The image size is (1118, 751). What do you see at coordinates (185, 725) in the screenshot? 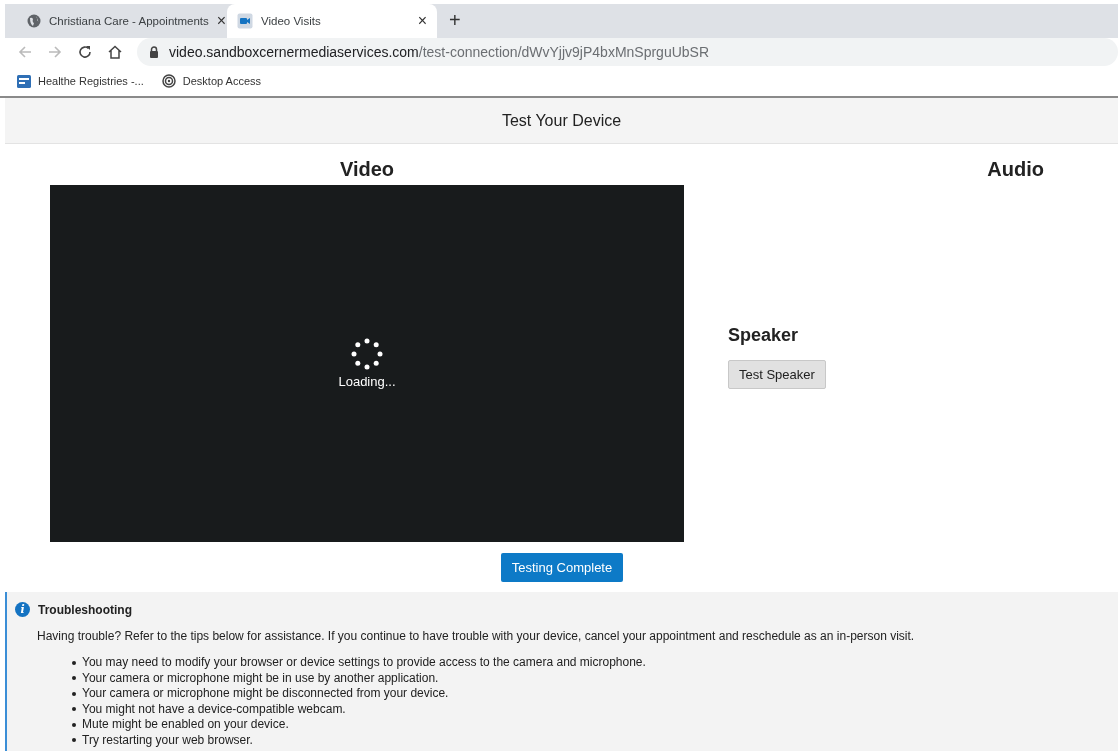
I see `tip-text: Mute might be enabled on your device.` at bounding box center [185, 725].